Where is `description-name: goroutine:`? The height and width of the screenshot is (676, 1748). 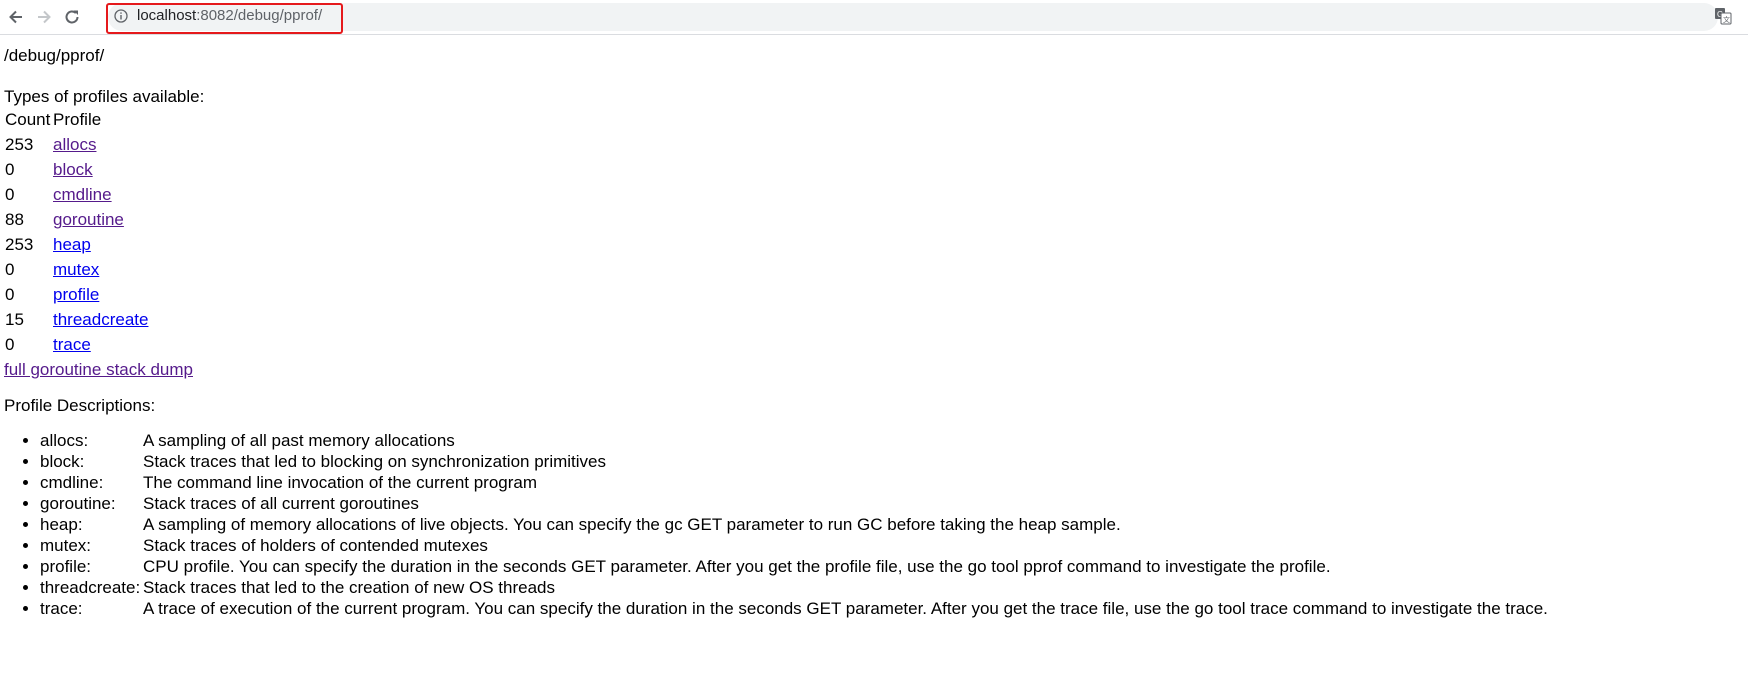 description-name: goroutine: is located at coordinates (78, 503).